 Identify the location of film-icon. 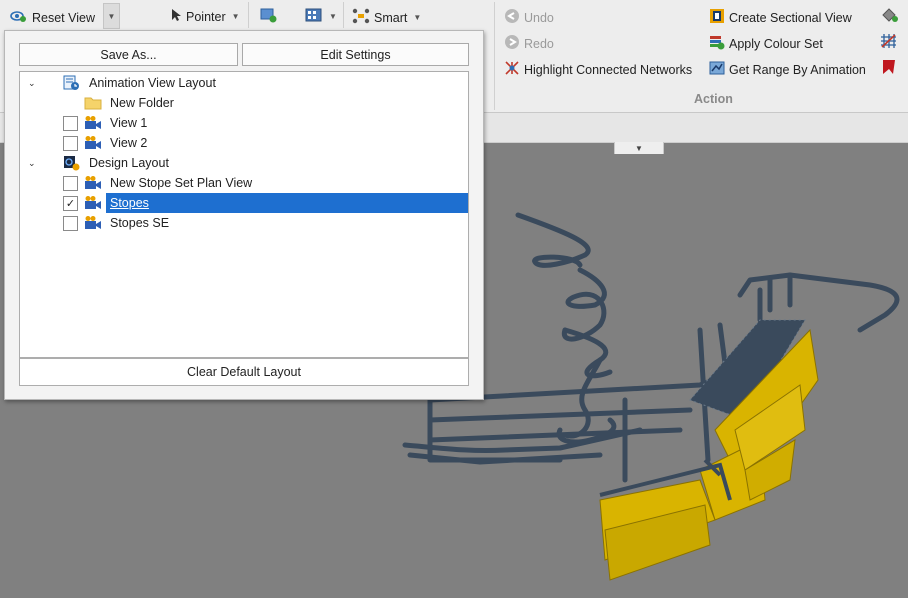
(314, 16).